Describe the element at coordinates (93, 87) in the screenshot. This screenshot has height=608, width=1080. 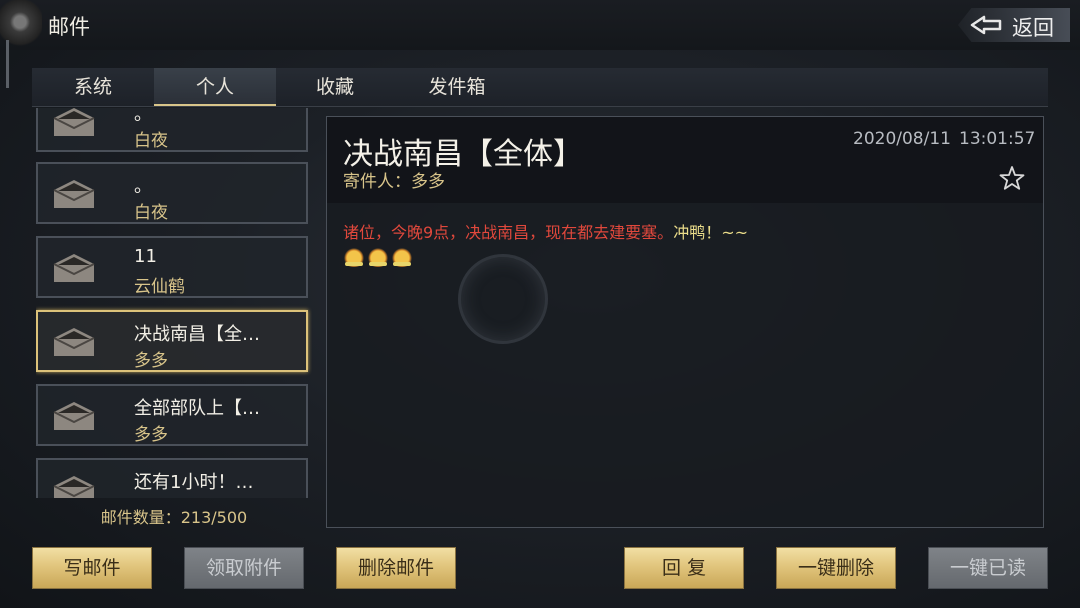
I see `tab-system: 系统` at that location.